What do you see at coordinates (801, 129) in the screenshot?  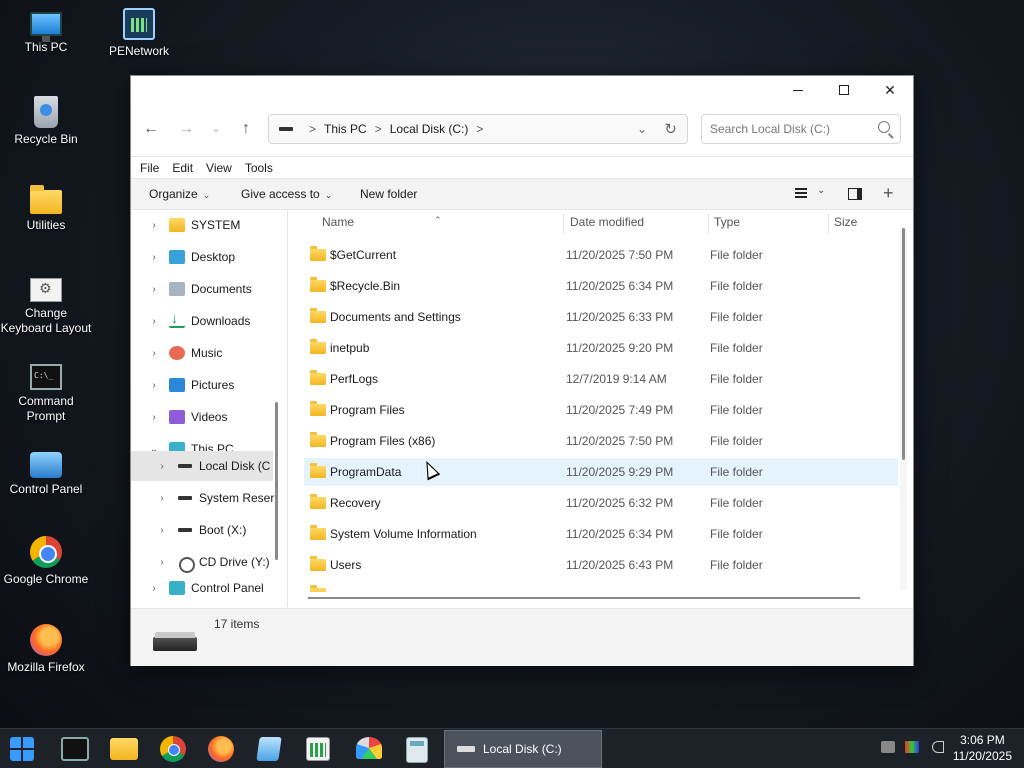 I see `search-input: Search Local Disk (C:)` at bounding box center [801, 129].